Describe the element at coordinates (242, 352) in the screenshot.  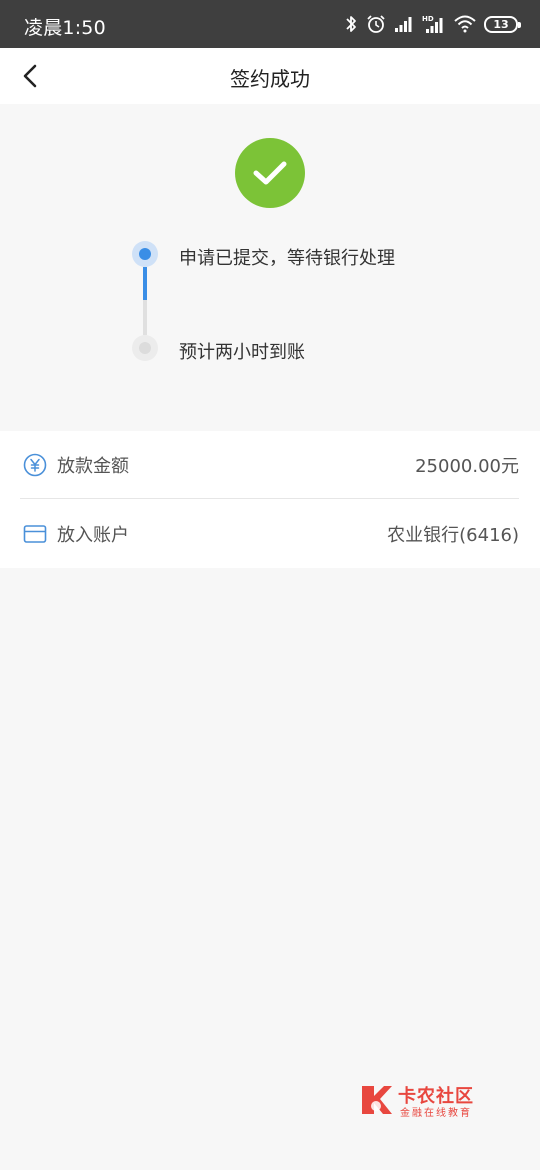
I see `step-arrival-text: 预计两小时到账` at that location.